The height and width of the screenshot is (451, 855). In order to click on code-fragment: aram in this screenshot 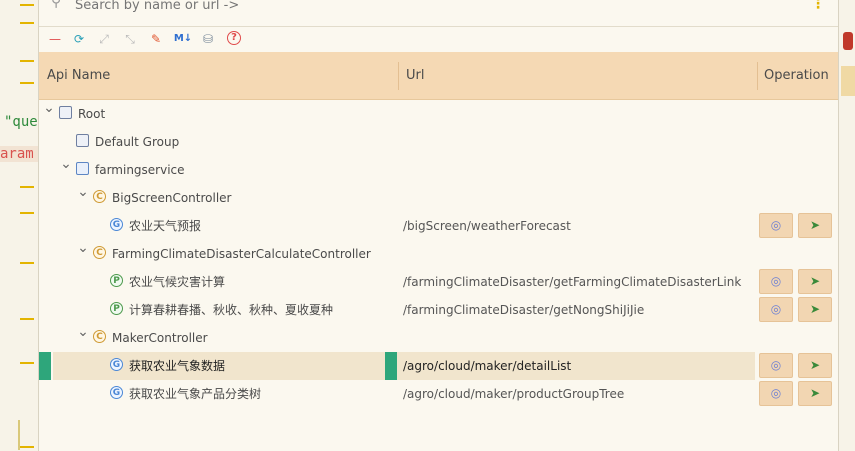, I will do `click(19, 154)`.